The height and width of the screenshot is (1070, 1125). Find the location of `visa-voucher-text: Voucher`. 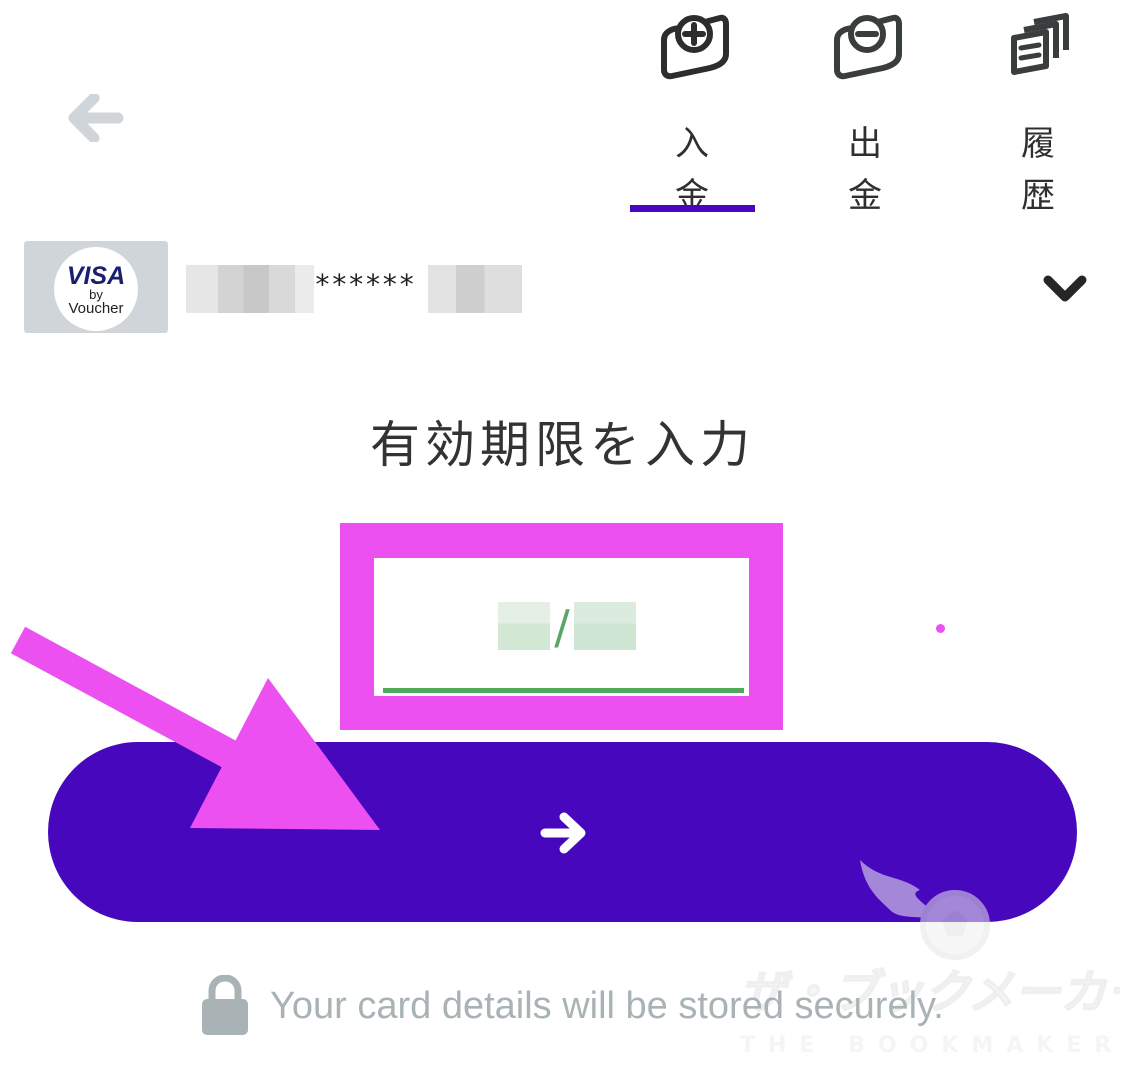

visa-voucher-text: Voucher is located at coordinates (96, 308).